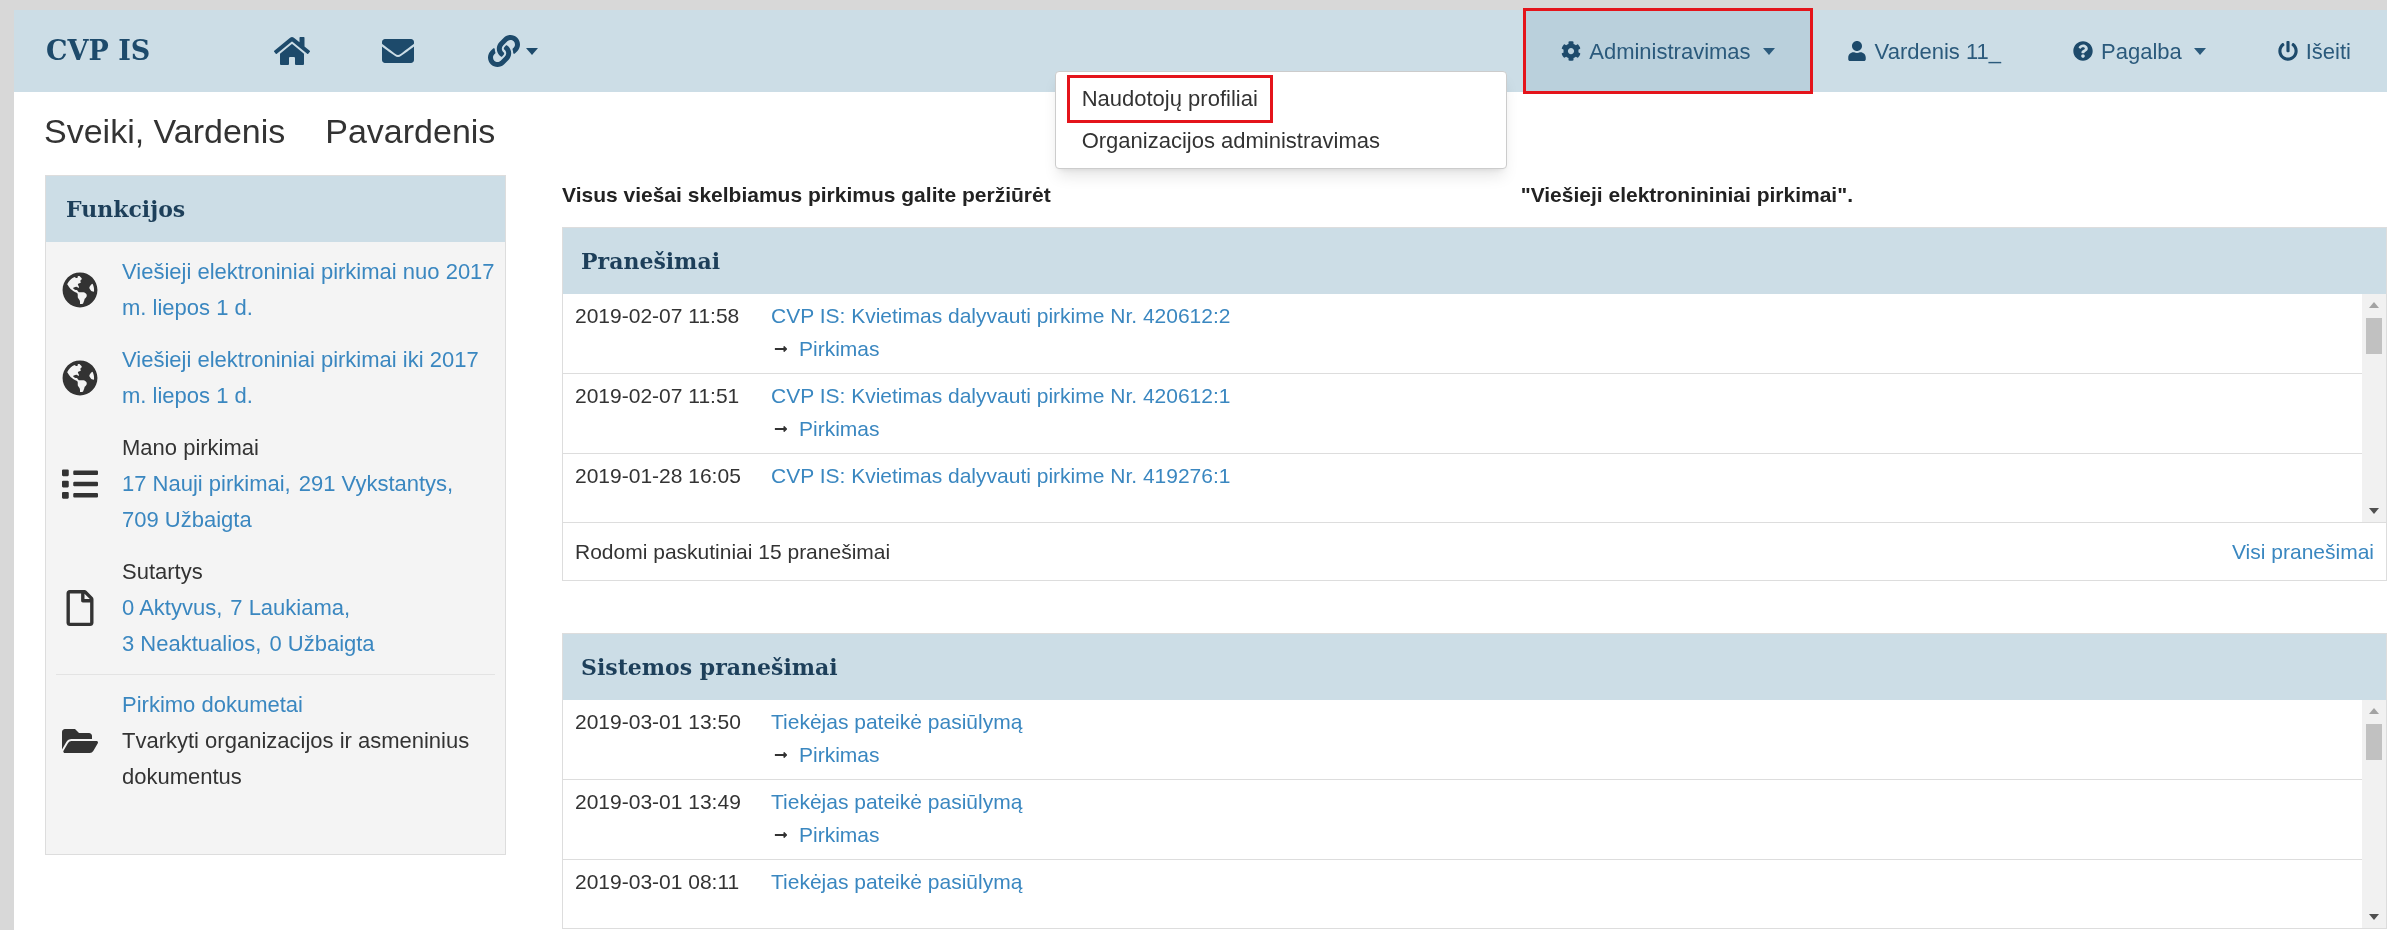  What do you see at coordinates (1474, 261) in the screenshot?
I see `panel-title: Pranešimai` at bounding box center [1474, 261].